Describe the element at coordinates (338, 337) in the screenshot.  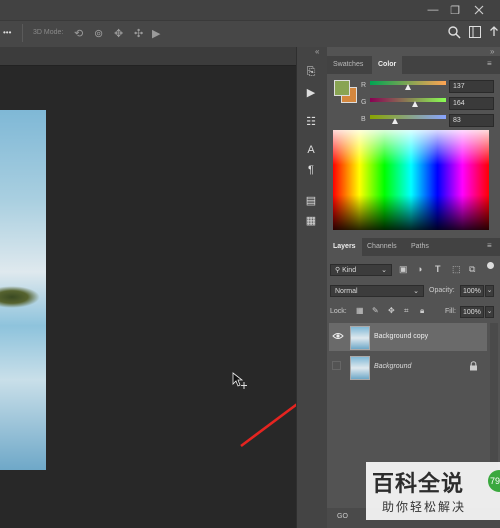
I see `visibility-eye-icon` at that location.